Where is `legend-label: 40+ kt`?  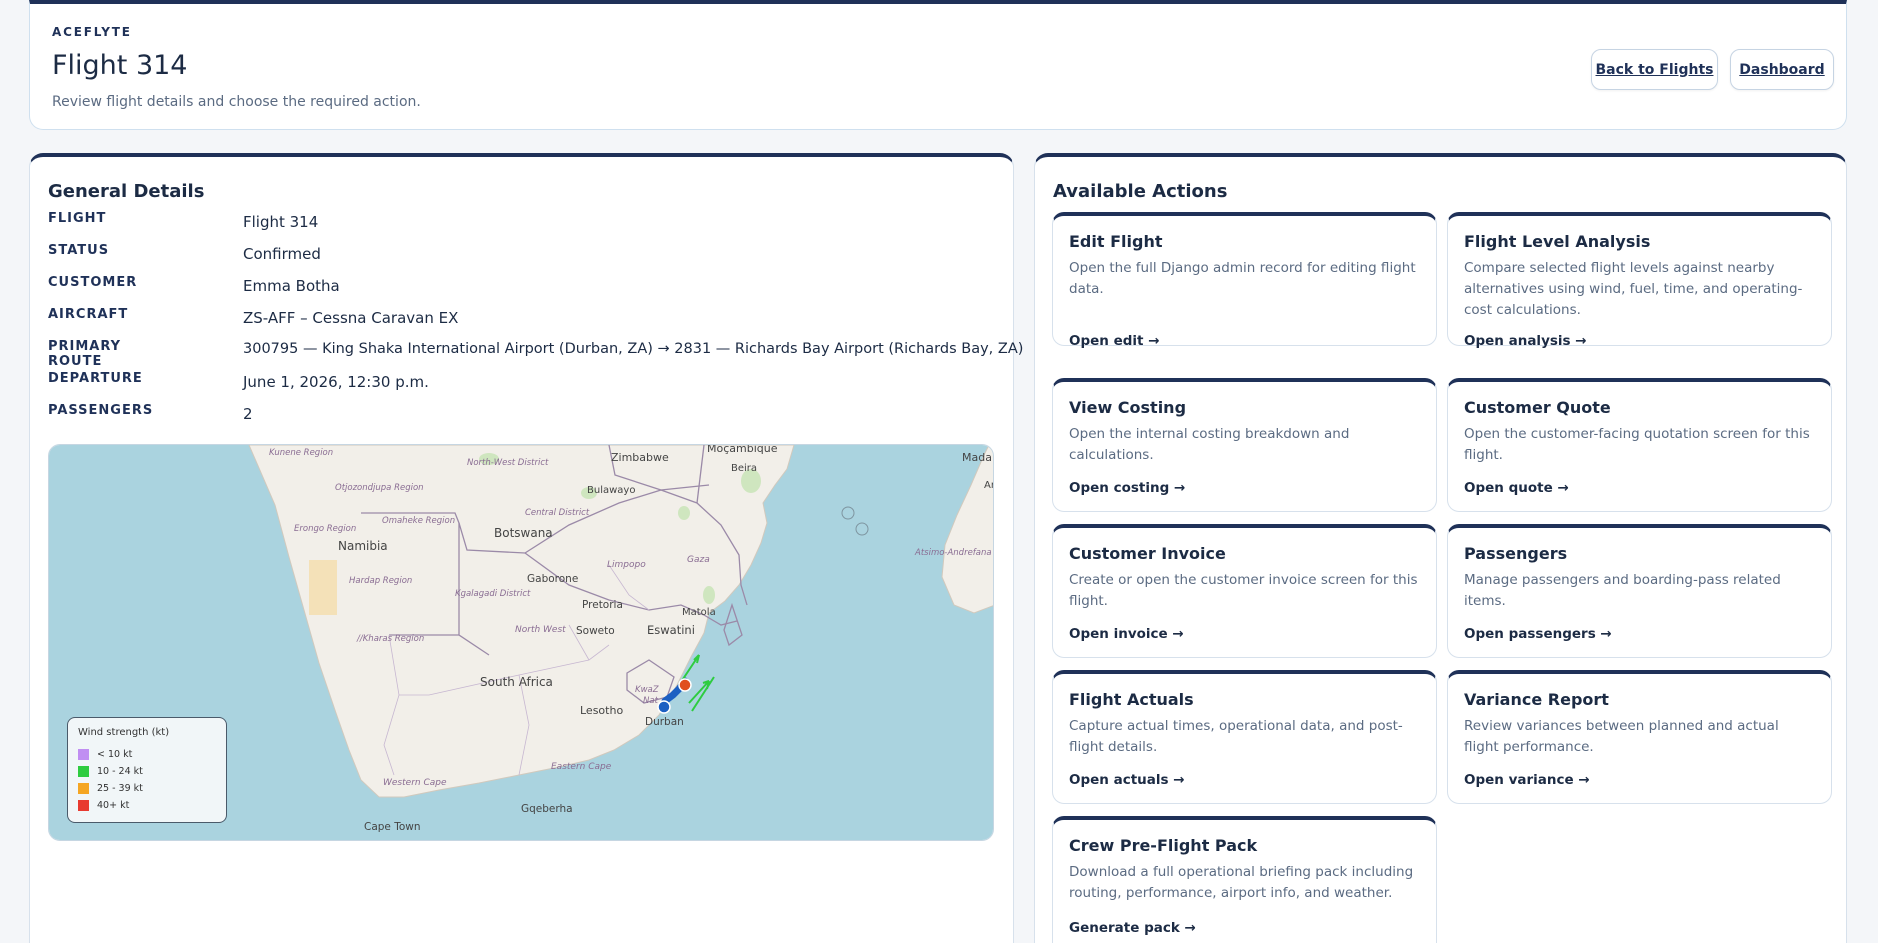
legend-label: 40+ kt is located at coordinates (113, 805).